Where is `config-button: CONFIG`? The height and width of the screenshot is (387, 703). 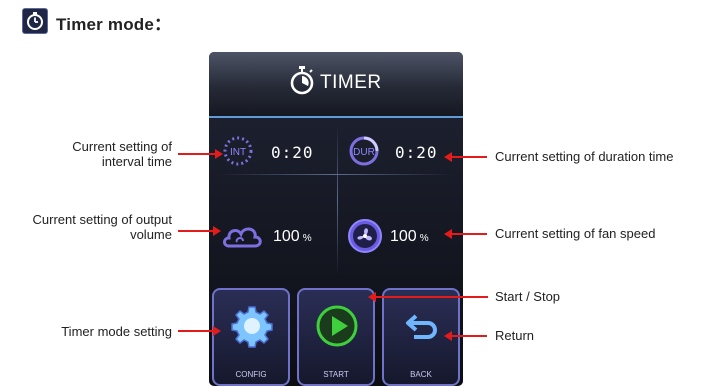
config-button: CONFIG is located at coordinates (251, 337).